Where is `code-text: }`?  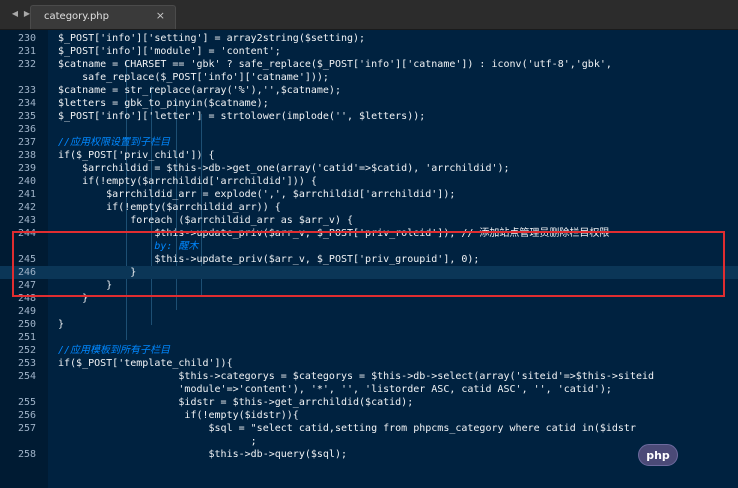 code-text: } is located at coordinates (61, 324).